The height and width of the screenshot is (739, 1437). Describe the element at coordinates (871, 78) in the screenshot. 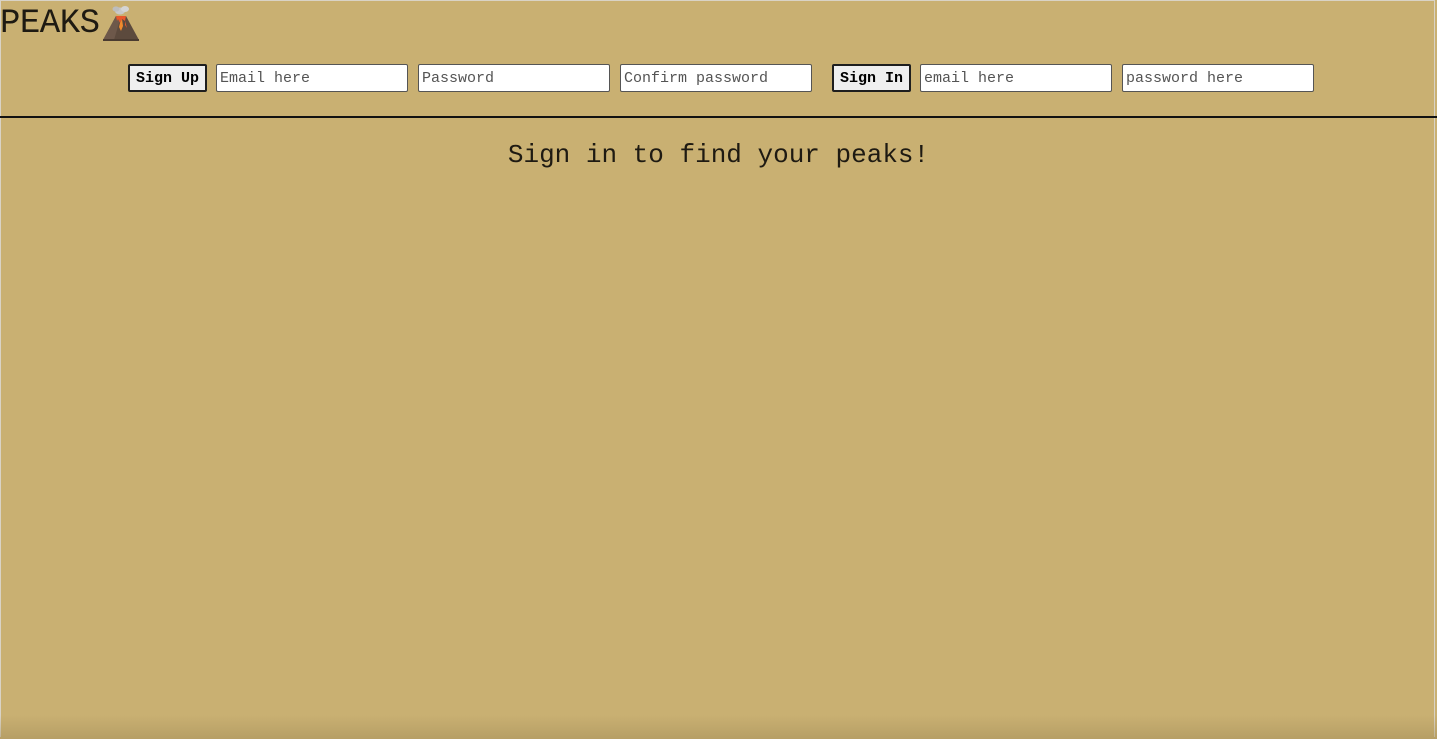

I see `sign-in-button: Sign In` at that location.